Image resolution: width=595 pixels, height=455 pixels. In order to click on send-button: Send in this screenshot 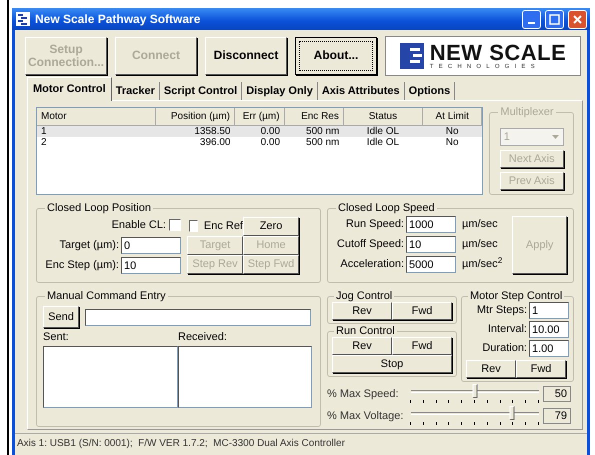, I will do `click(61, 317)`.